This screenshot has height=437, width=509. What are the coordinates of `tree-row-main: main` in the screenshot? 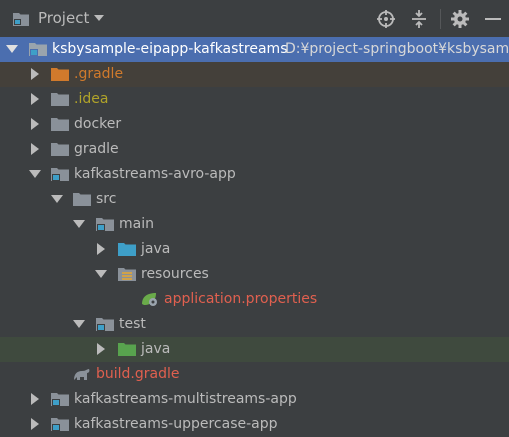 It's located at (254, 224).